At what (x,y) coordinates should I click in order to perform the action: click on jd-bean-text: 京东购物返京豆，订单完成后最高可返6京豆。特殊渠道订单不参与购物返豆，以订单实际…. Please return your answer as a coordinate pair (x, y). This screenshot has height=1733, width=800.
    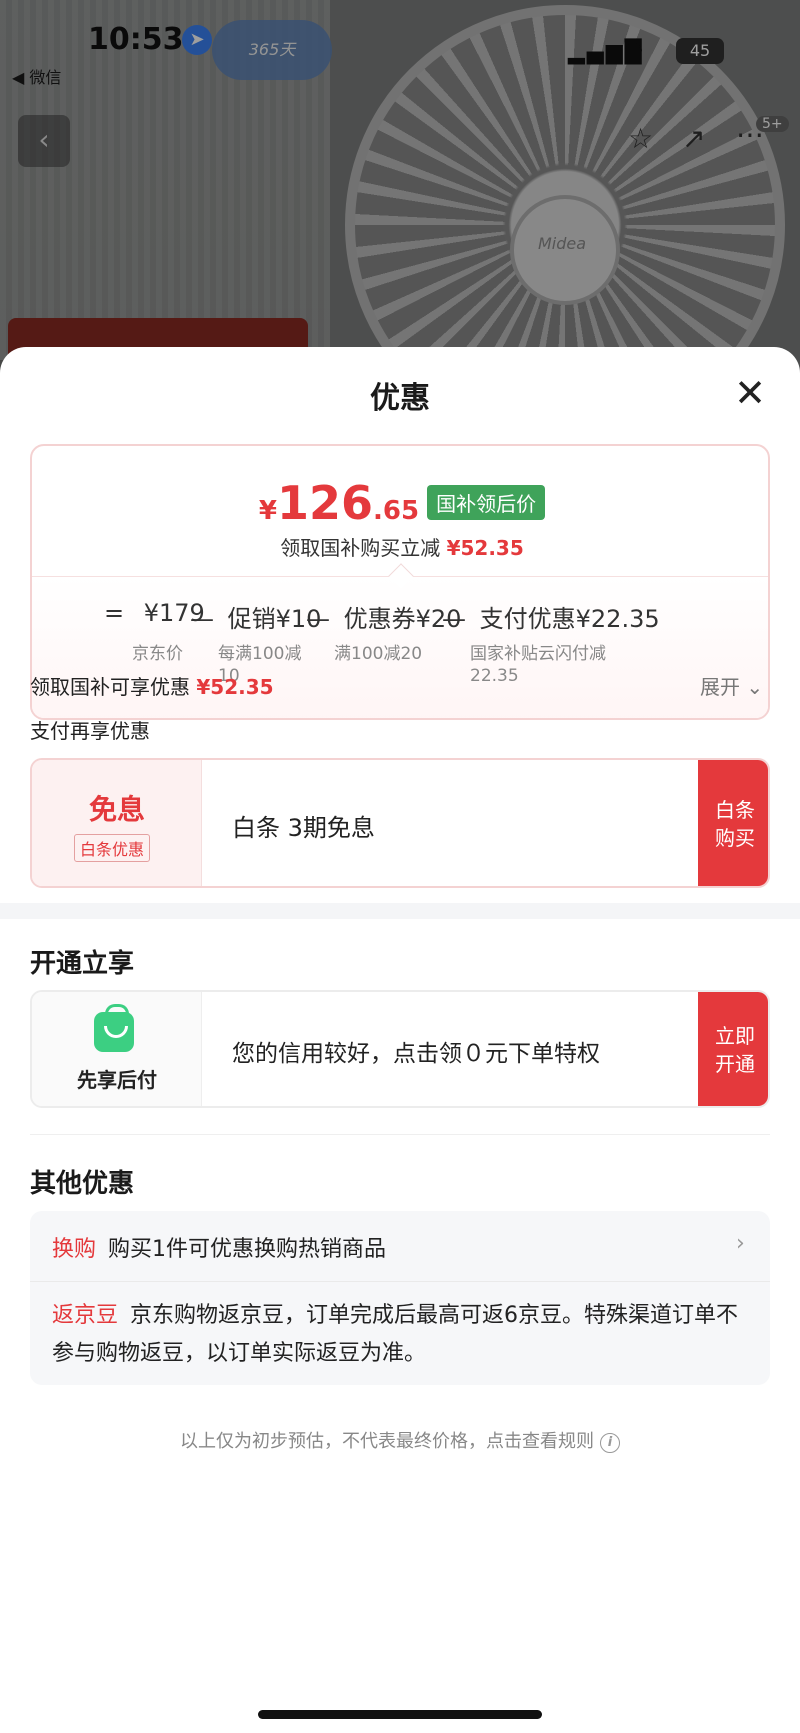
    Looking at the image, I should click on (395, 1334).